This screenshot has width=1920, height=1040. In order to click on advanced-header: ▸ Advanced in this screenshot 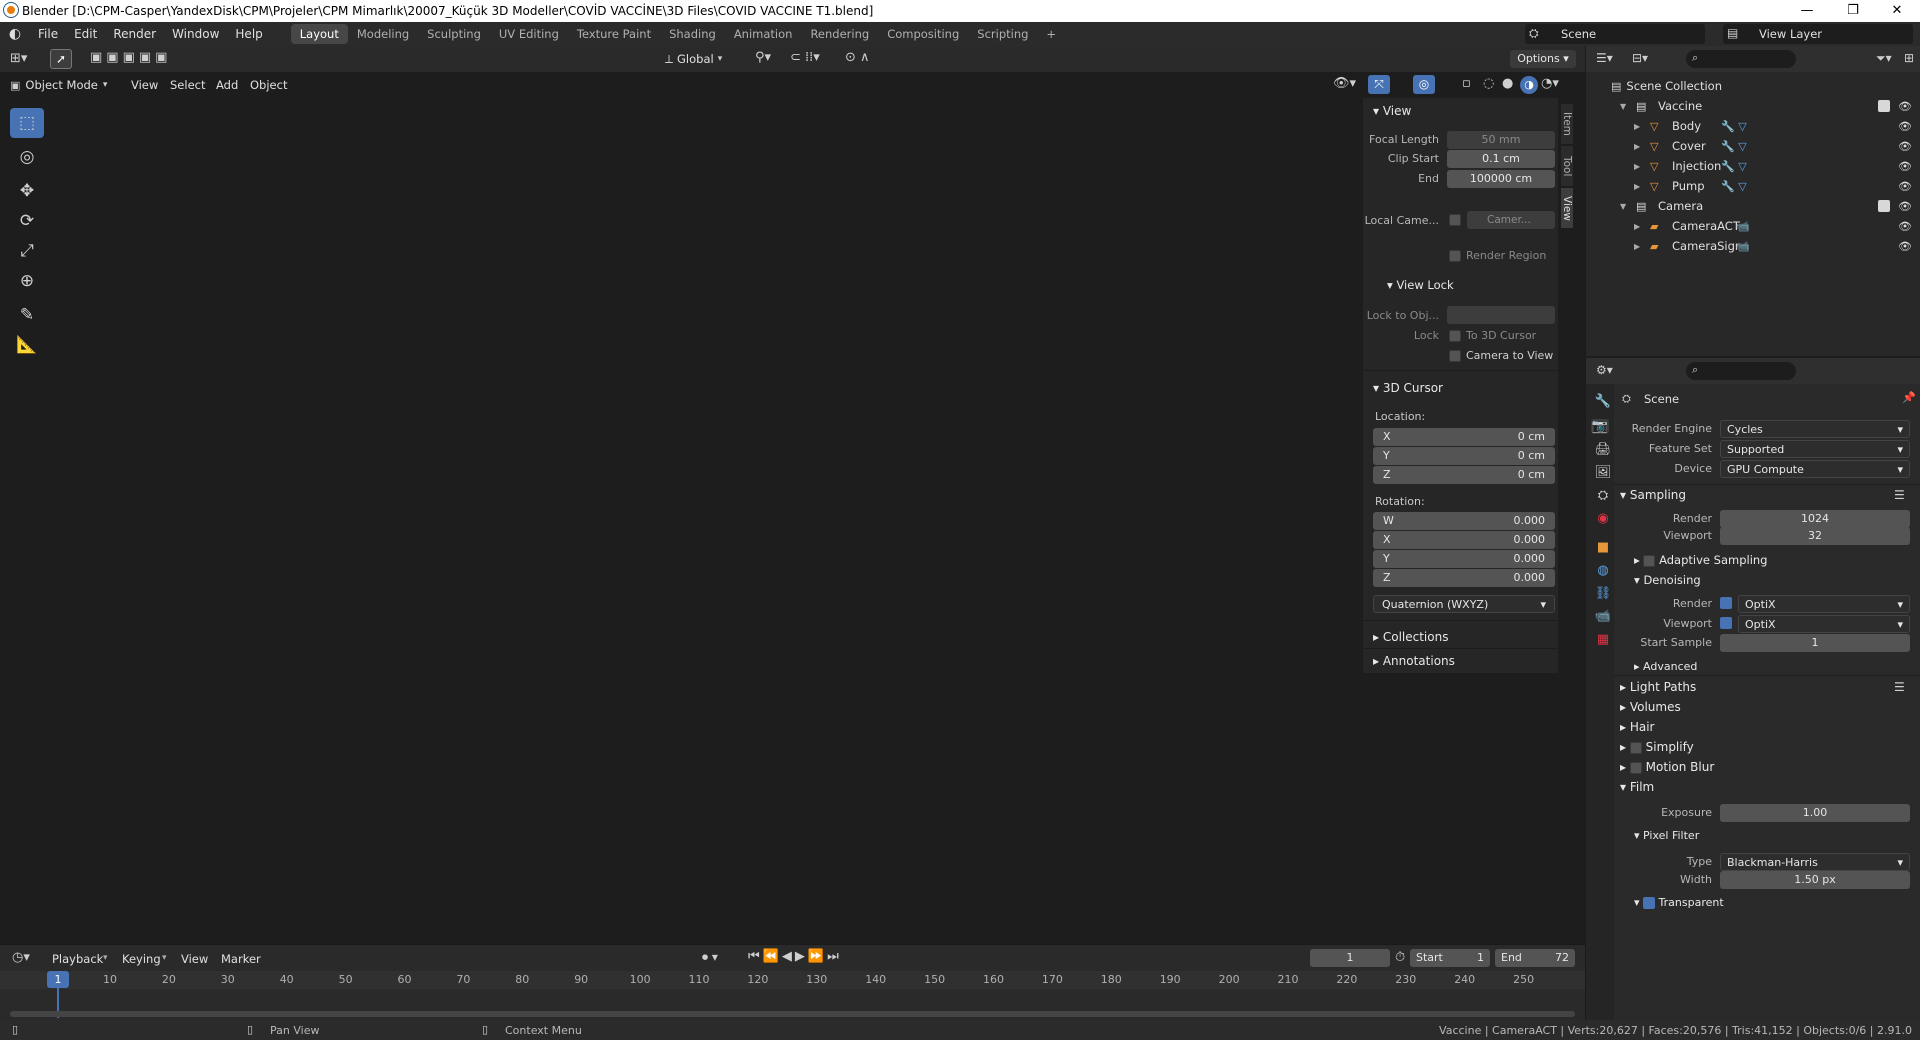, I will do `click(1665, 666)`.